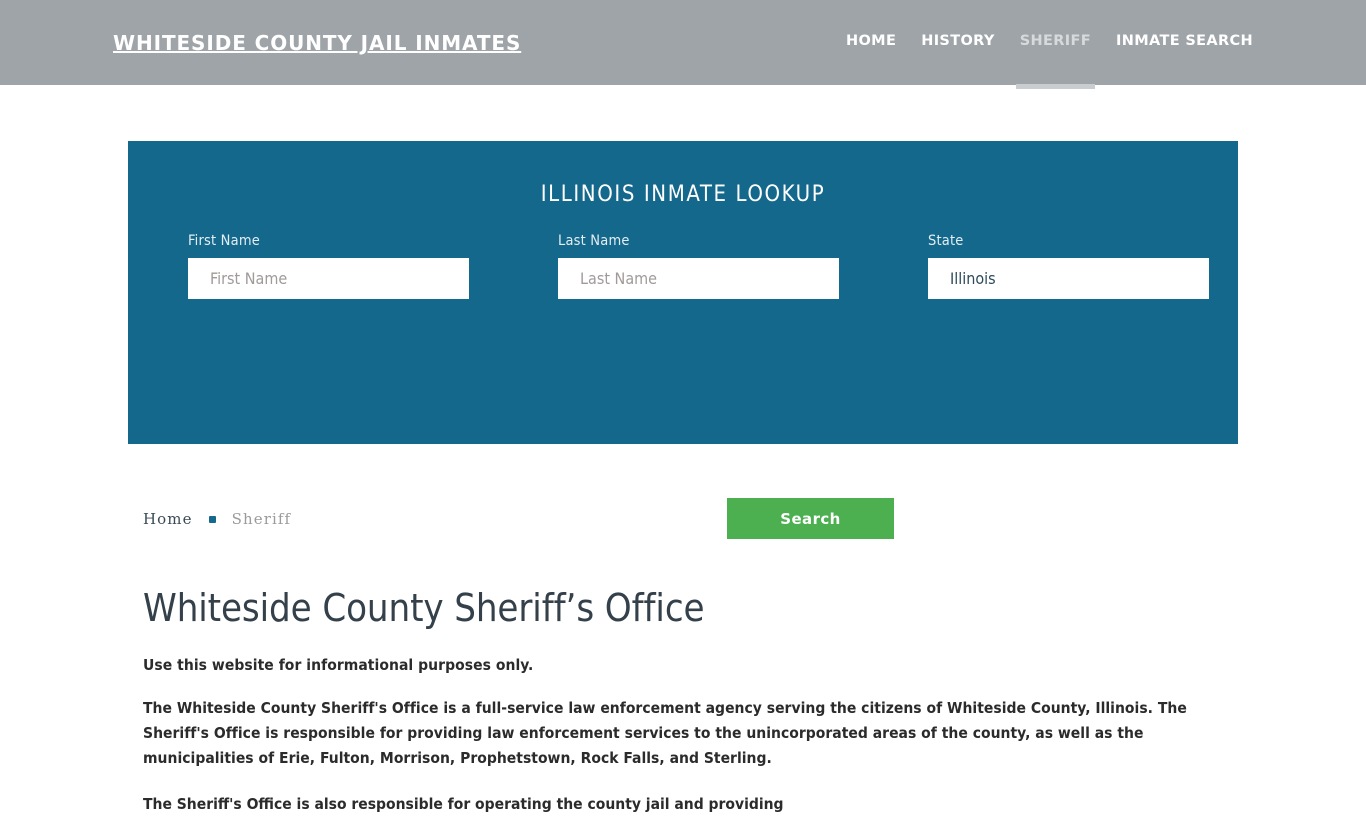 Image resolution: width=1366 pixels, height=817 pixels. I want to click on main-navigation: Home History Sheriff Inmate Search, so click(1049, 61).